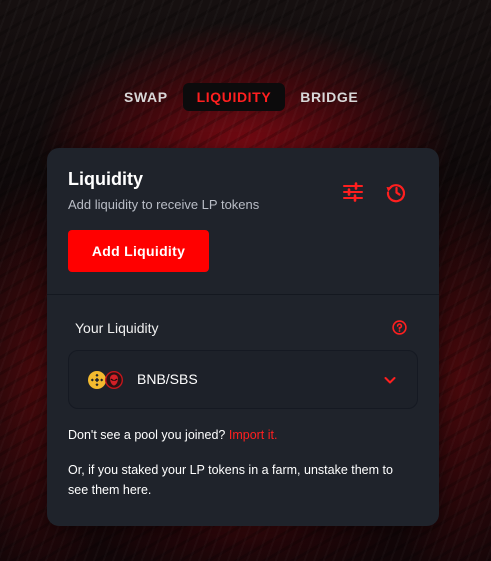 This screenshot has height=561, width=491. What do you see at coordinates (353, 192) in the screenshot?
I see `settings-sliders-icon` at bounding box center [353, 192].